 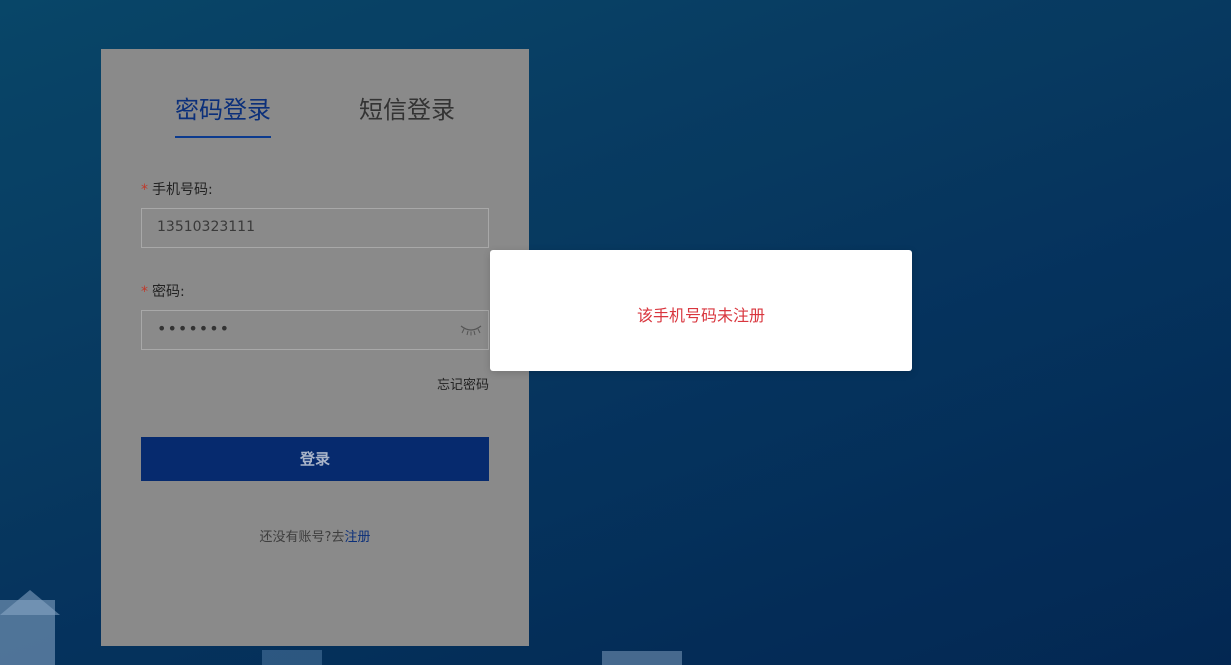 I want to click on login-button: 登录, so click(x=315, y=459).